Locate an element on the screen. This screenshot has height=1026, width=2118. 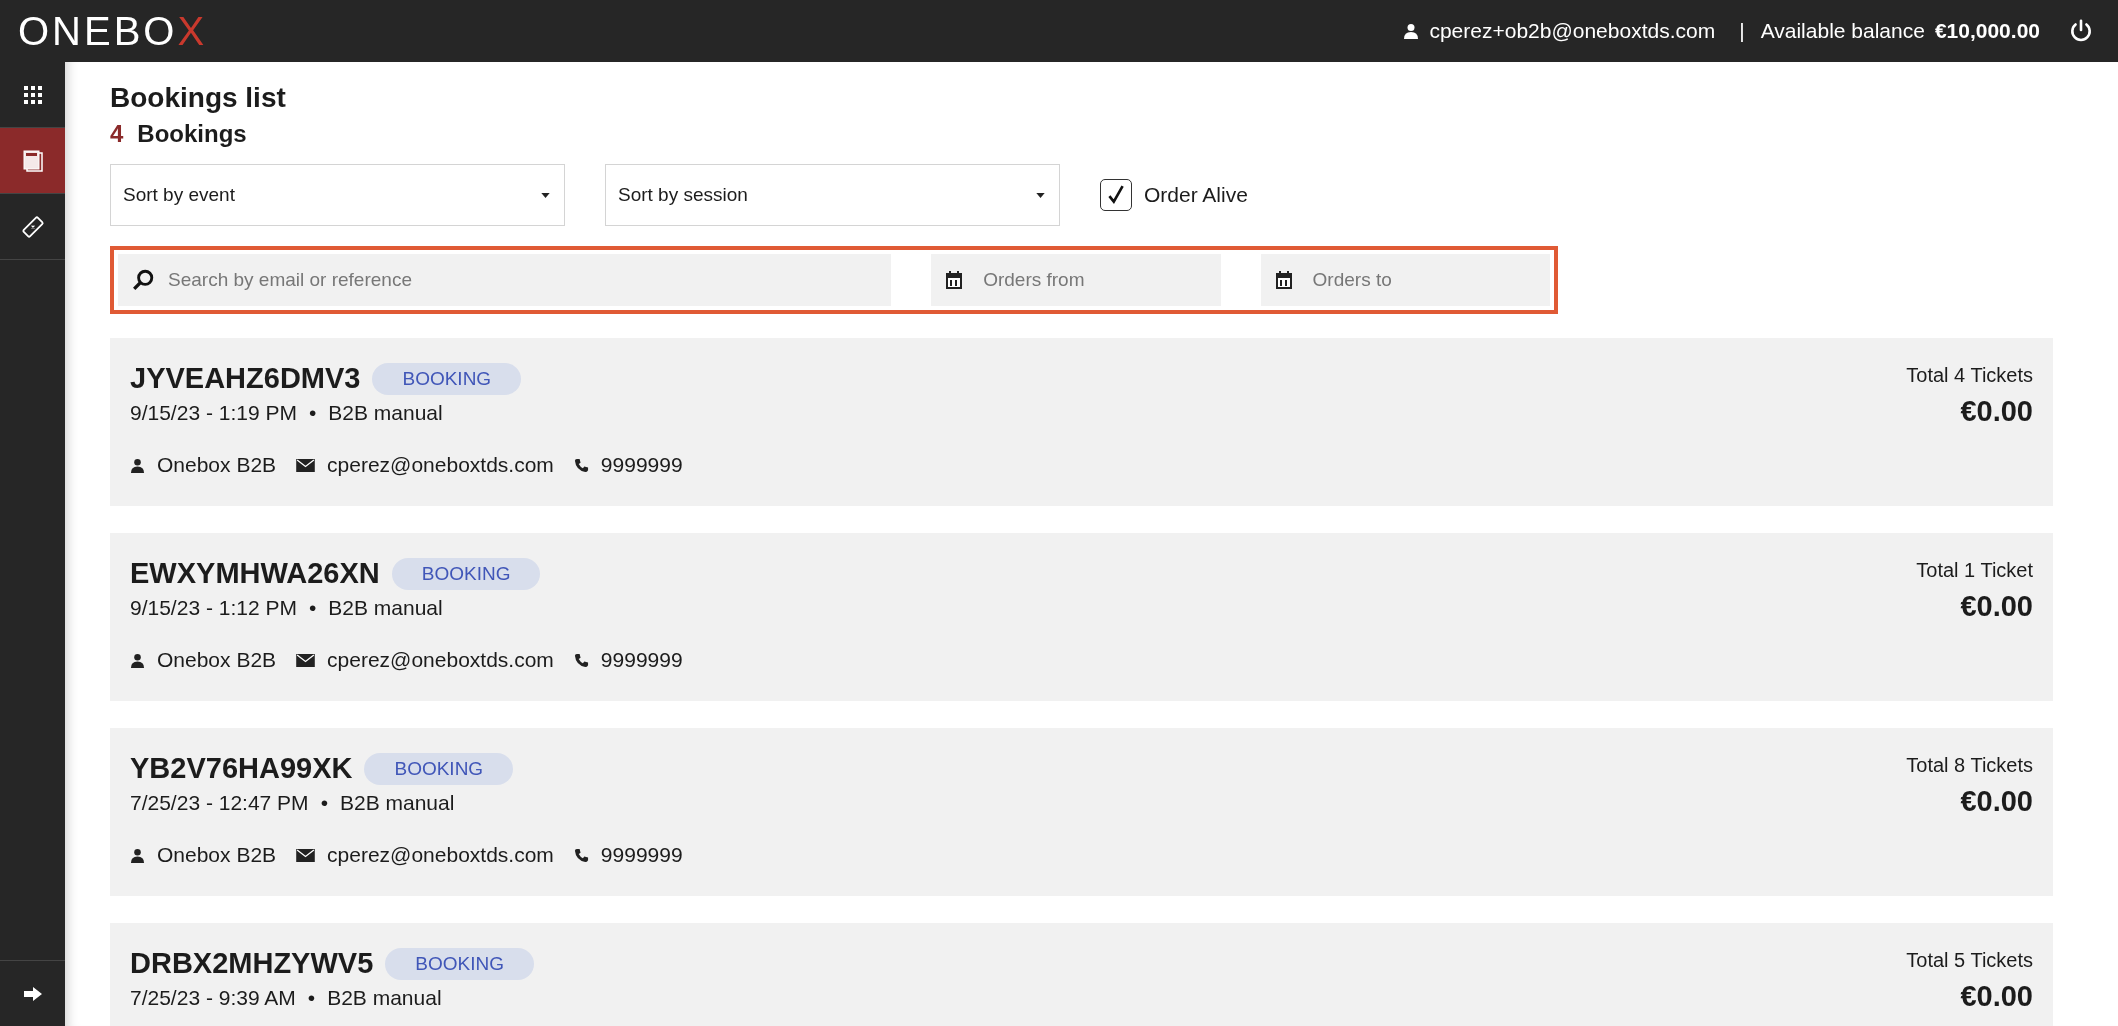
ticket-total: Total 1 Ticket is located at coordinates (1974, 570).